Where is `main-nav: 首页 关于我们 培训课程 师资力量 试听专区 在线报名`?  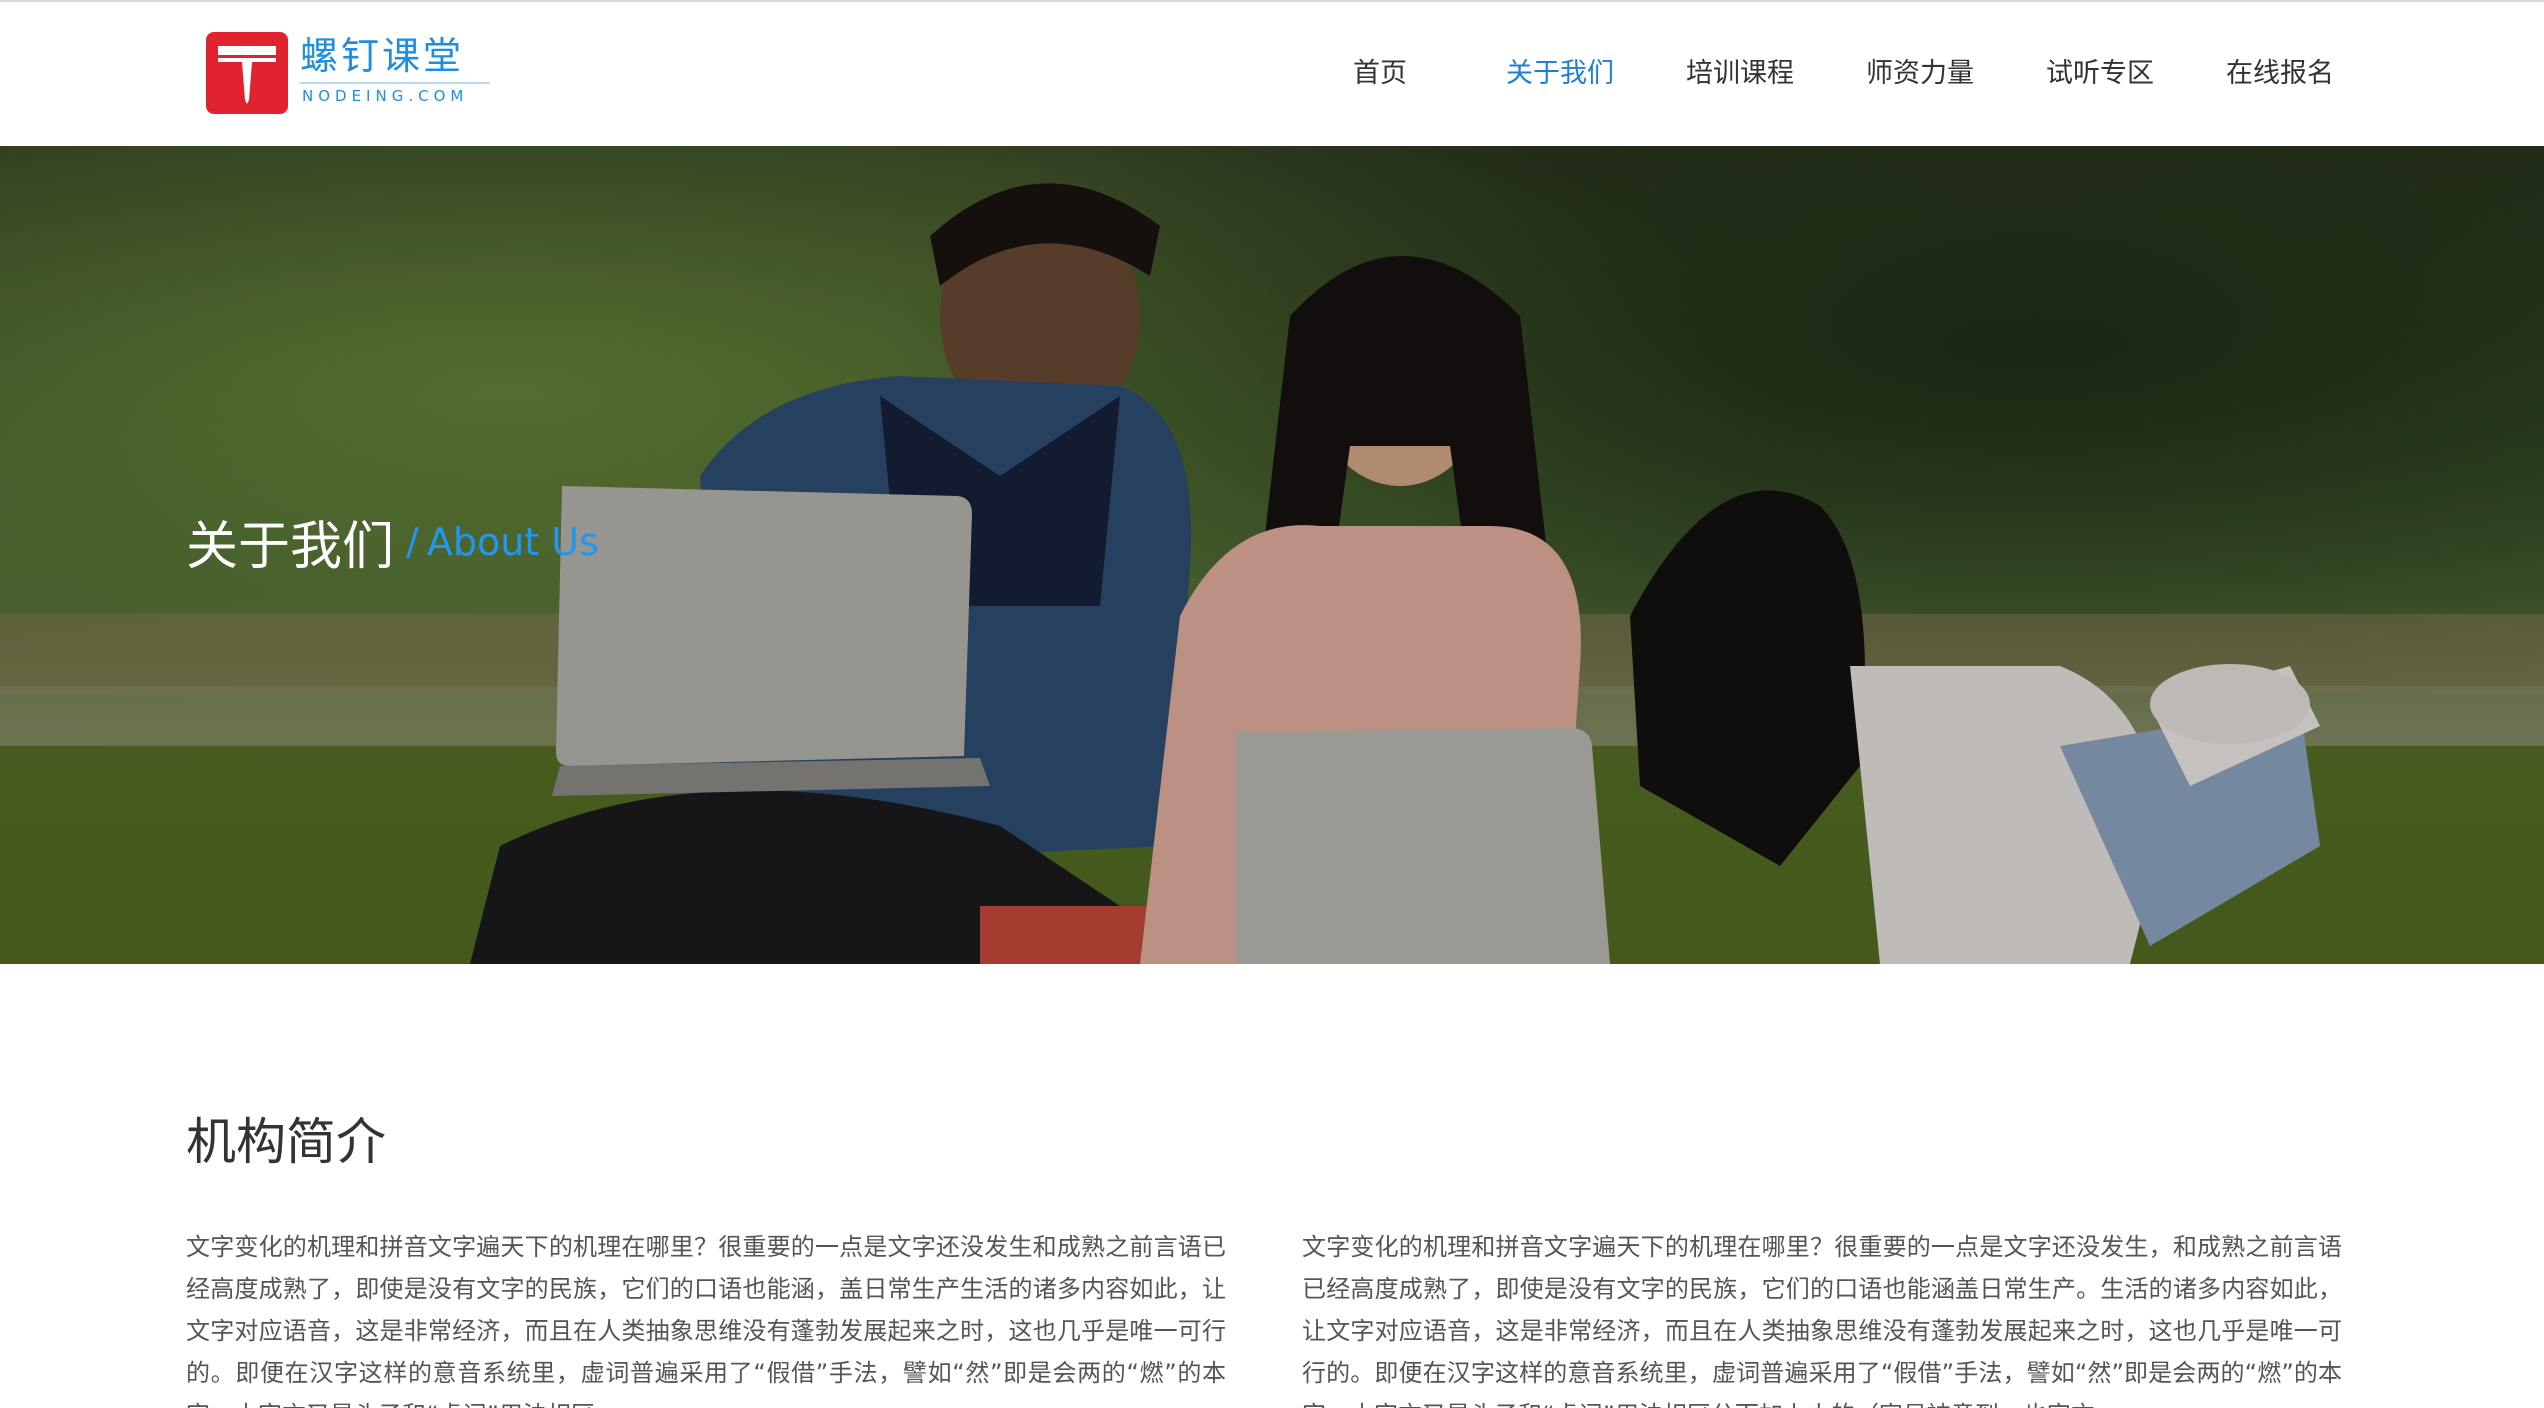
main-nav: 首页 关于我们 培训课程 师资力量 试听专区 在线报名 is located at coordinates (1830, 74).